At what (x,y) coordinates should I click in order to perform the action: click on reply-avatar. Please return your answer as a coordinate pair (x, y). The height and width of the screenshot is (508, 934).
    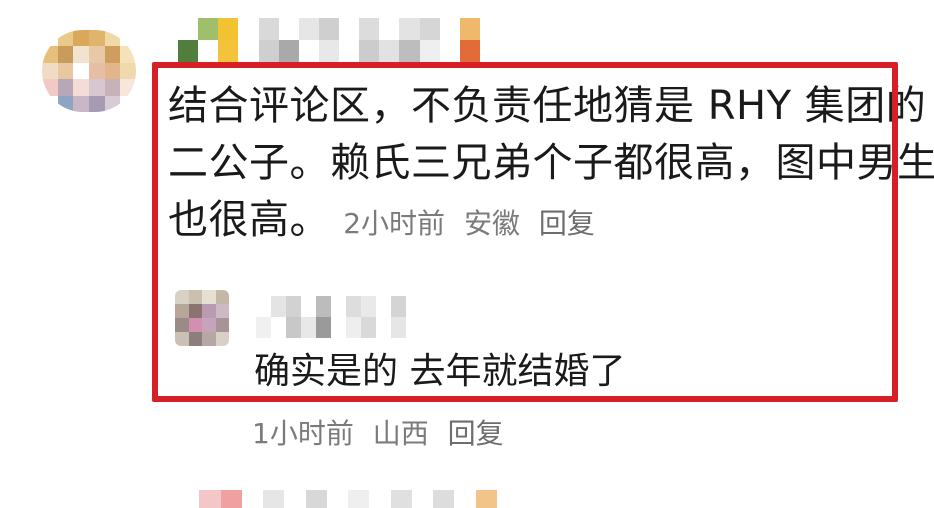
    Looking at the image, I should click on (202, 318).